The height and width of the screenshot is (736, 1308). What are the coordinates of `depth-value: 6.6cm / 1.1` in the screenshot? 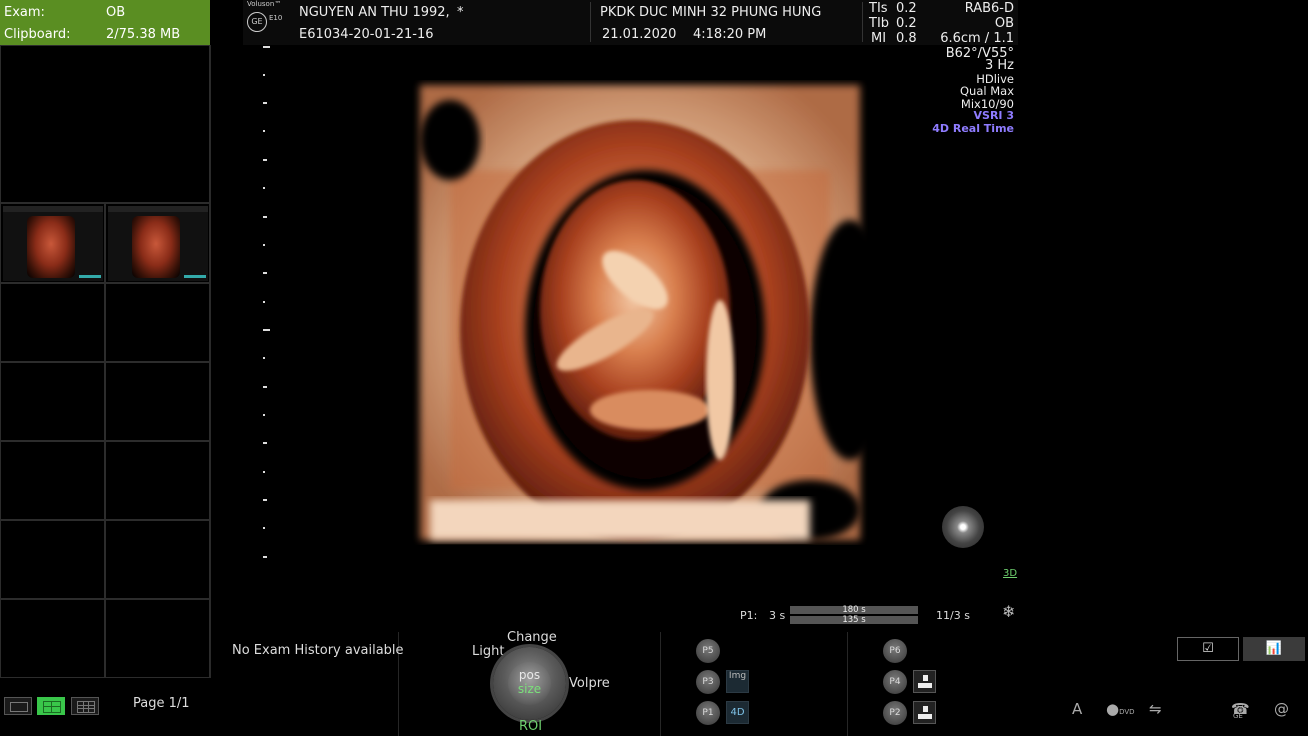 It's located at (977, 38).